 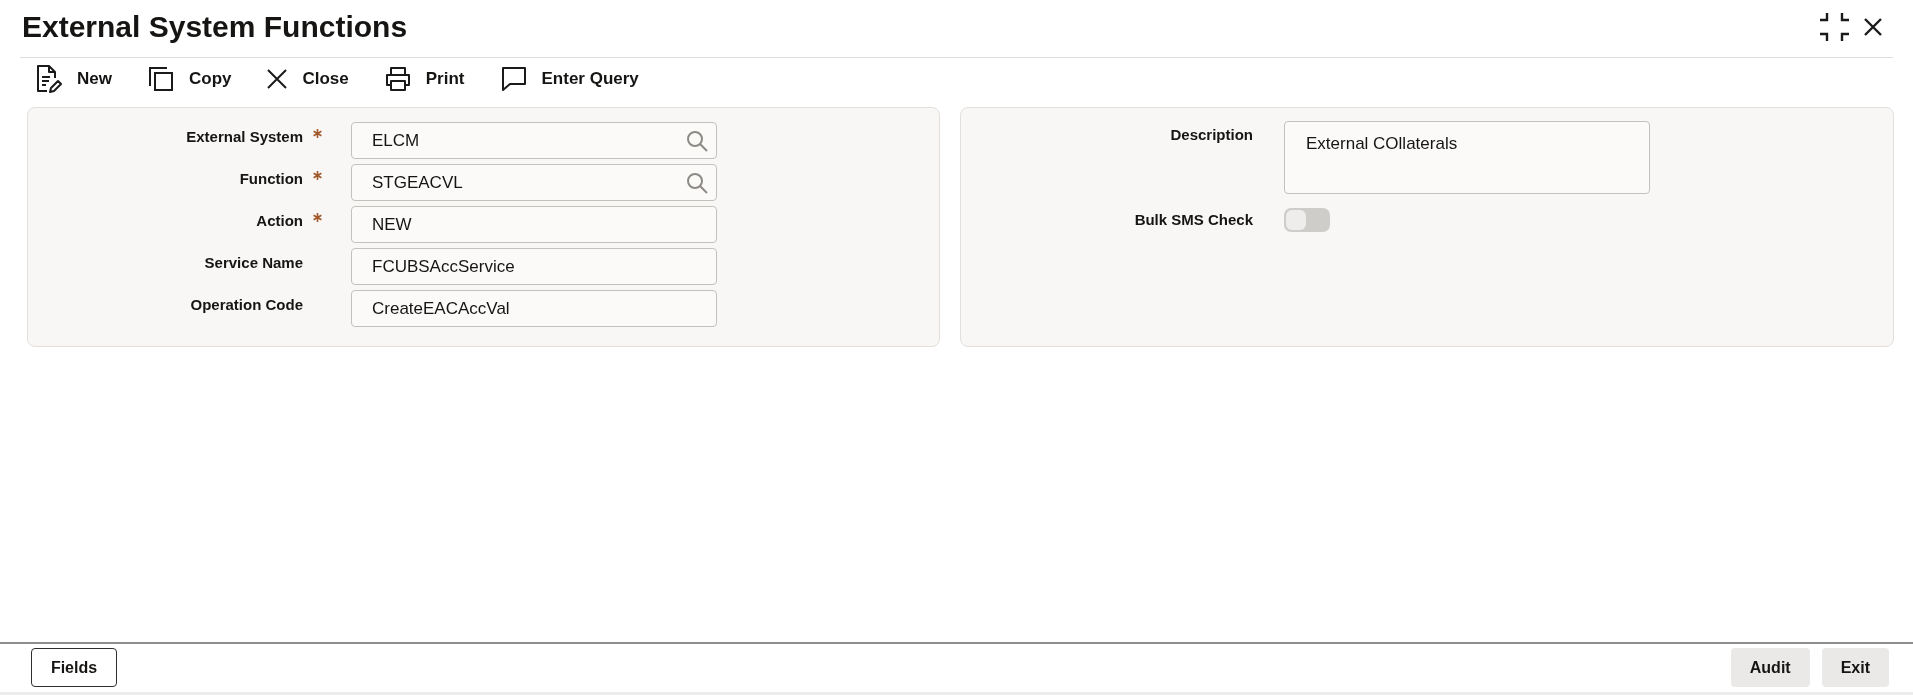 I want to click on input-field: STGEACVL, so click(x=534, y=182).